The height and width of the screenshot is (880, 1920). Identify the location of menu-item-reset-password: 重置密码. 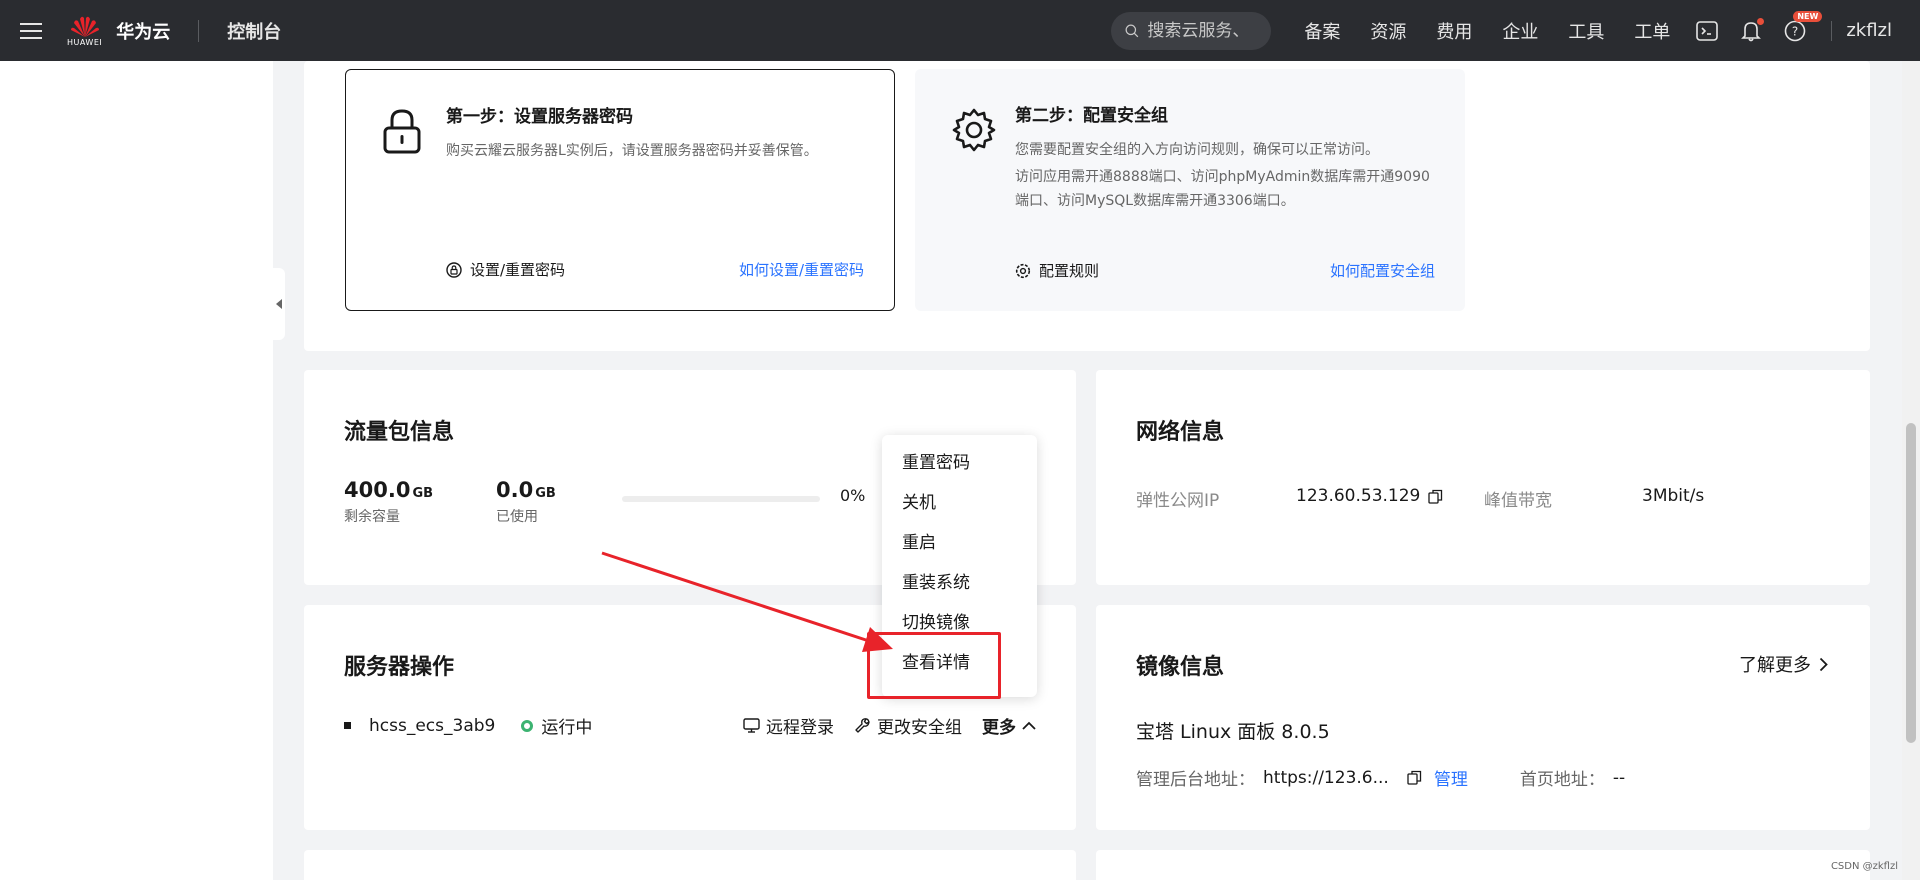
(959, 463).